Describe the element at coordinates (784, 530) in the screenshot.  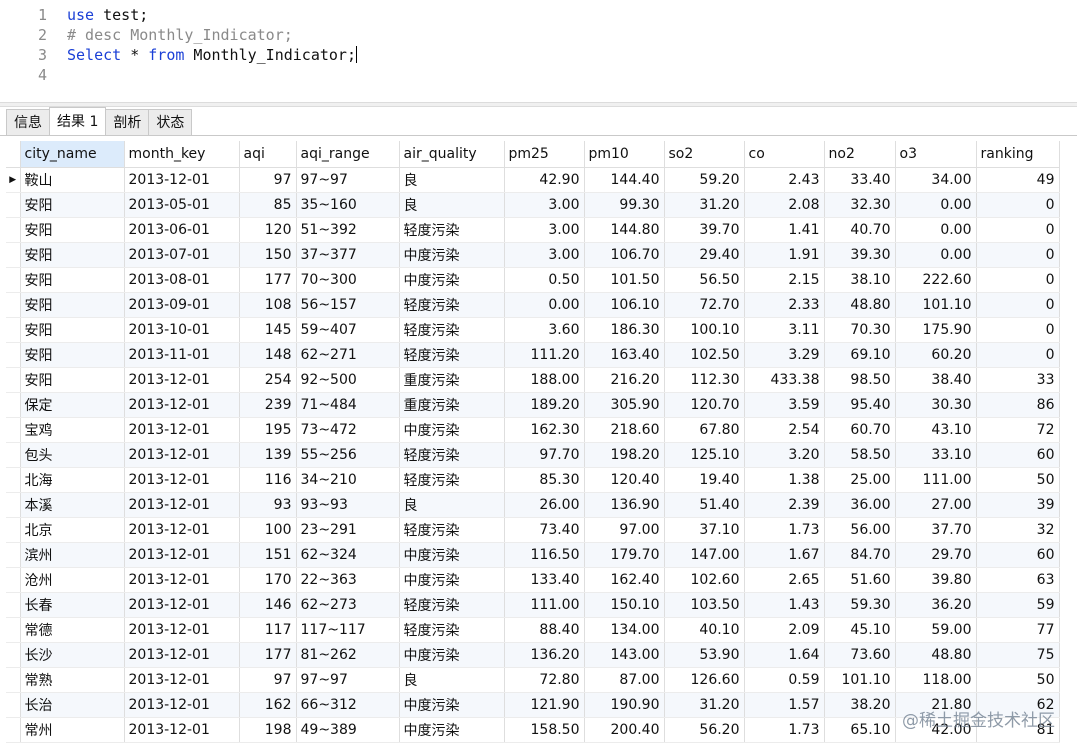
I see `cell-co: 1.73` at that location.